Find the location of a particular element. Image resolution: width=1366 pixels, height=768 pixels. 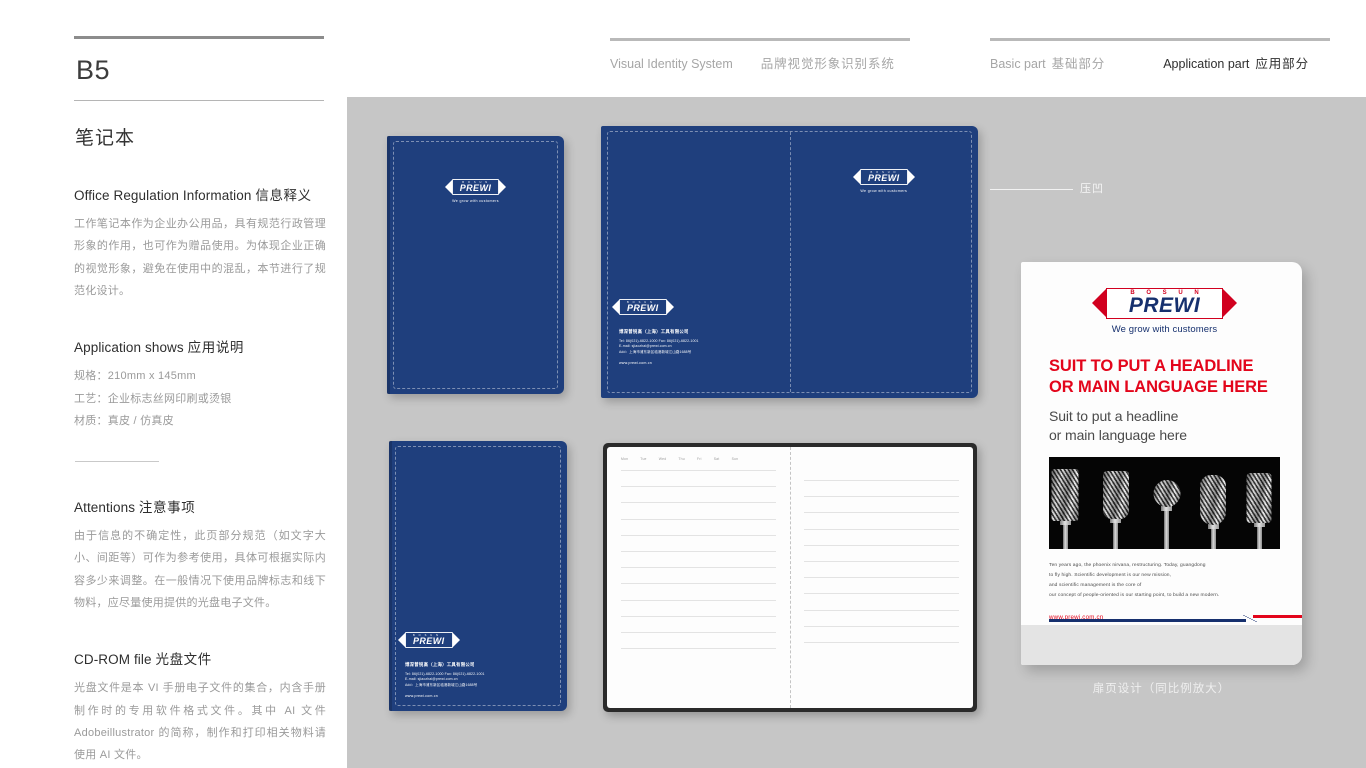

weekday-sat: Sat is located at coordinates (716, 459).